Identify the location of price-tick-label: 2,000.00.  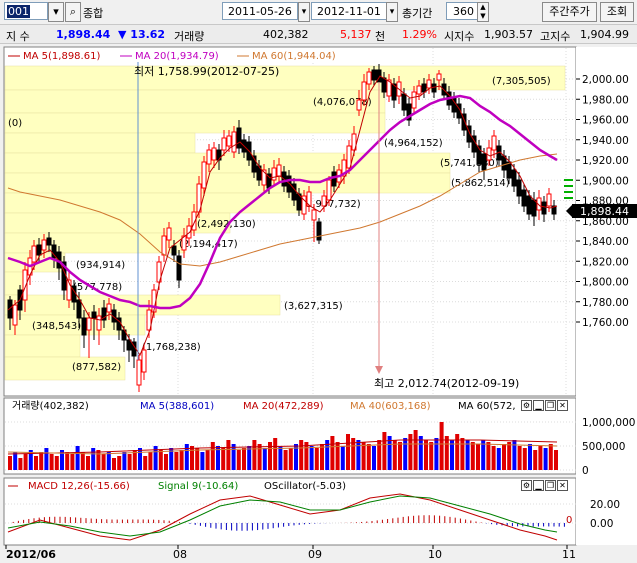
(605, 80).